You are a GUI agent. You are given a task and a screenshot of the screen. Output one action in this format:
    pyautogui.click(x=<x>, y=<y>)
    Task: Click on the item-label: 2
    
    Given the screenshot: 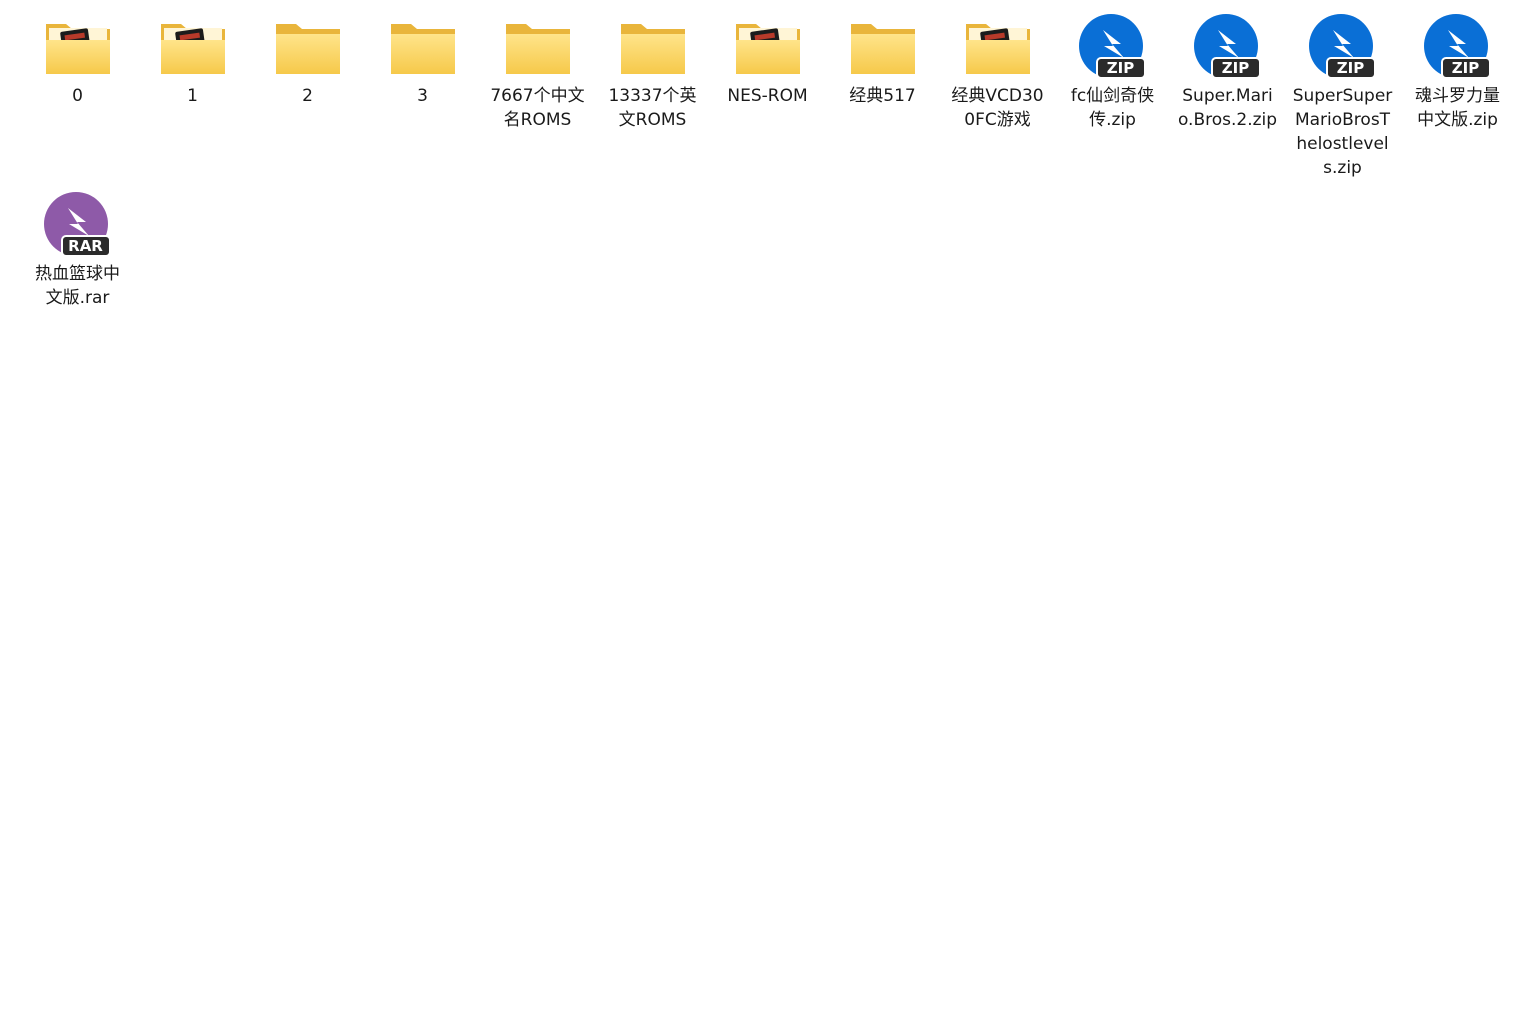 What is the action you would take?
    pyautogui.click(x=307, y=96)
    